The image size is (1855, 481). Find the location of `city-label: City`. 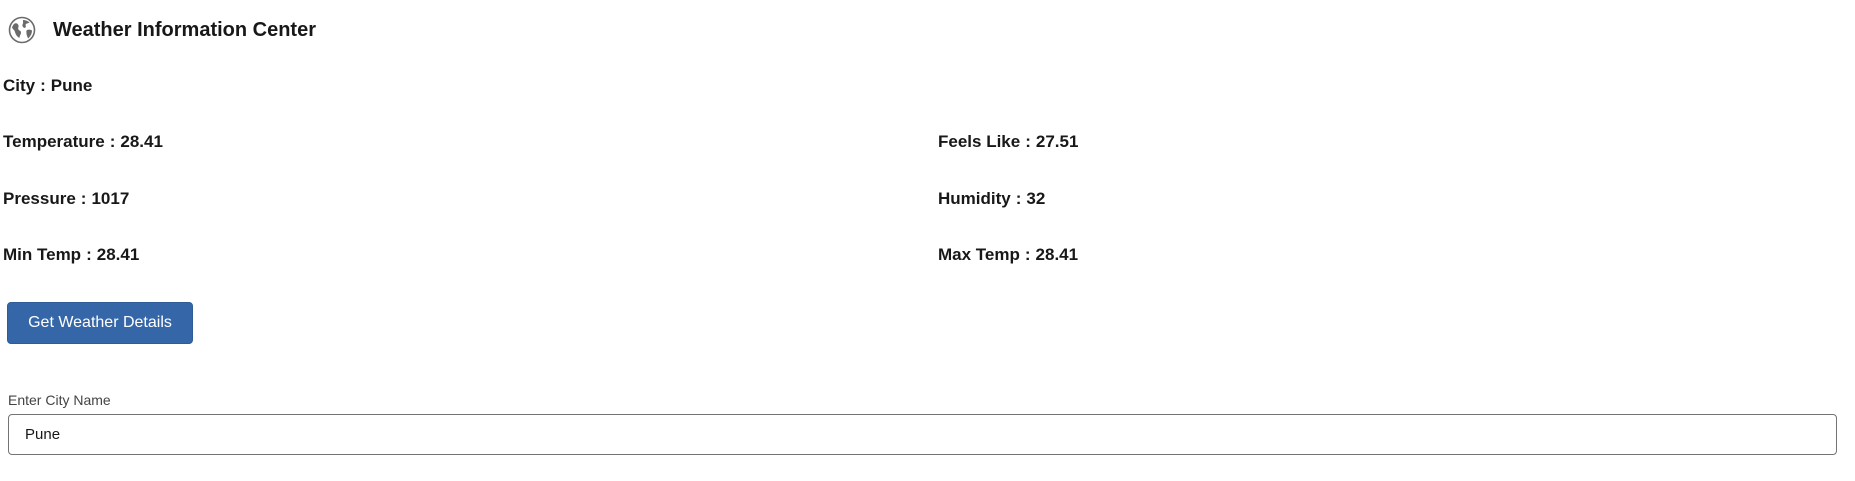

city-label: City is located at coordinates (19, 85).